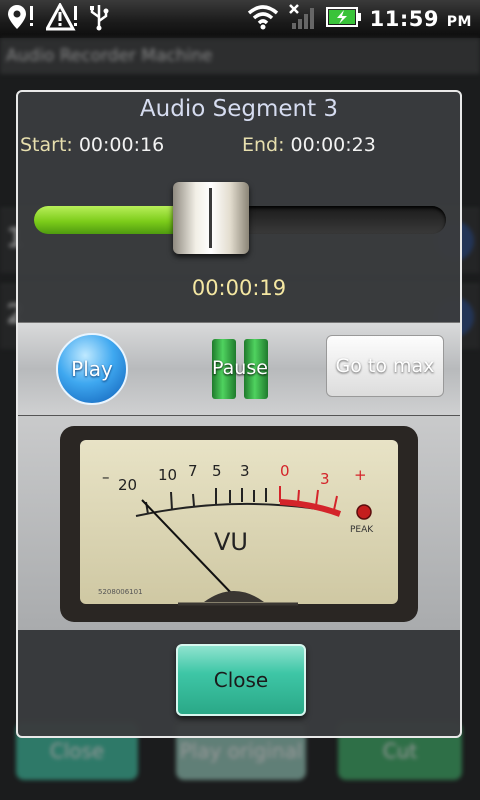 Image resolution: width=480 pixels, height=800 pixels. Describe the element at coordinates (303, 19) in the screenshot. I see `no-signal-icon` at that location.